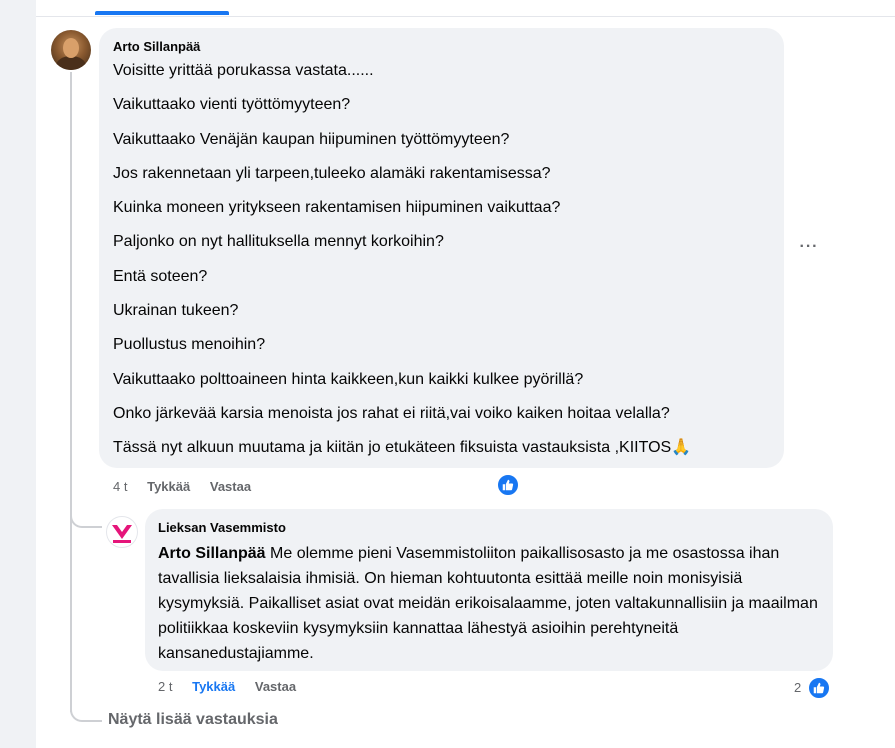 The height and width of the screenshot is (748, 895). Describe the element at coordinates (189, 345) in the screenshot. I see `comment-line: Puollustus menoihin?` at that location.